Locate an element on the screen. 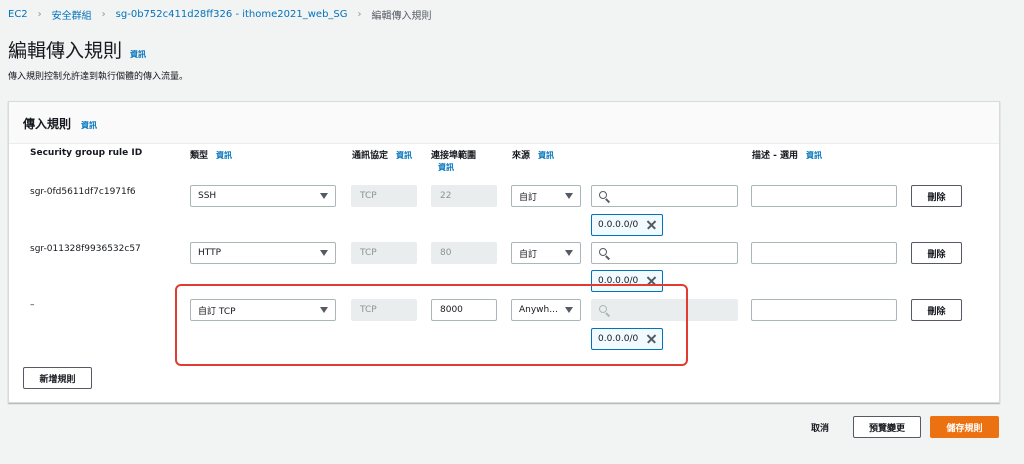 This screenshot has width=1024, height=464. breadcrumb-ec2: EC2 is located at coordinates (18, 14).